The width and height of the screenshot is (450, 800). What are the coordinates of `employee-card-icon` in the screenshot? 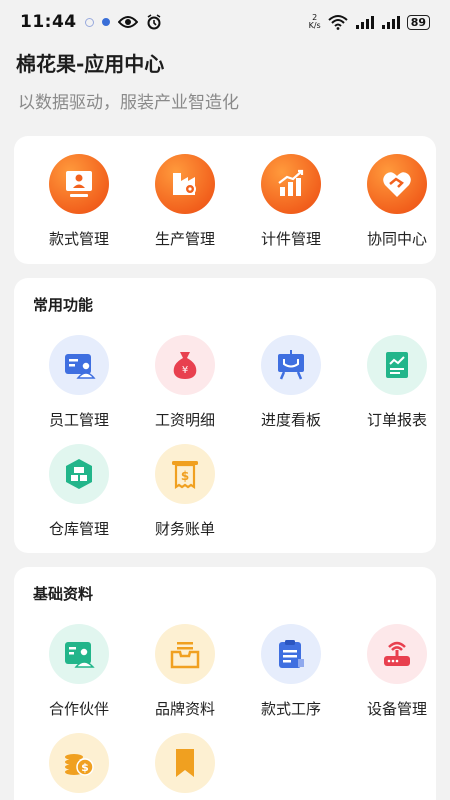 It's located at (79, 365).